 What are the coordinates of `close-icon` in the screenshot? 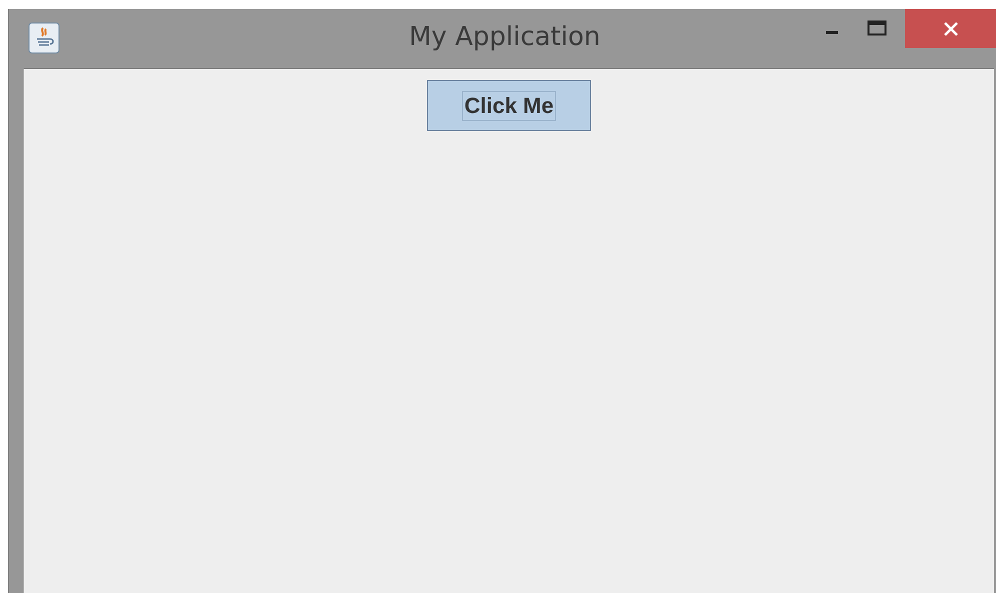 It's located at (950, 28).